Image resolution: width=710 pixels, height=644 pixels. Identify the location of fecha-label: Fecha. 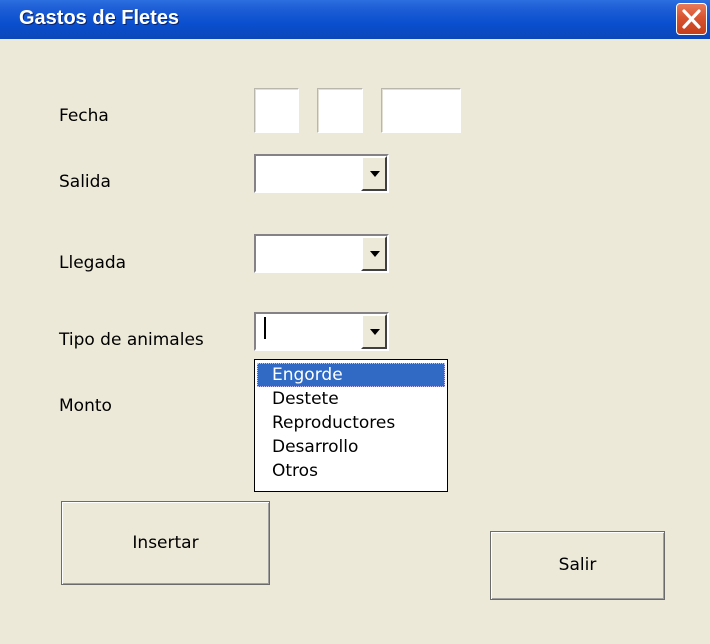
(84, 116).